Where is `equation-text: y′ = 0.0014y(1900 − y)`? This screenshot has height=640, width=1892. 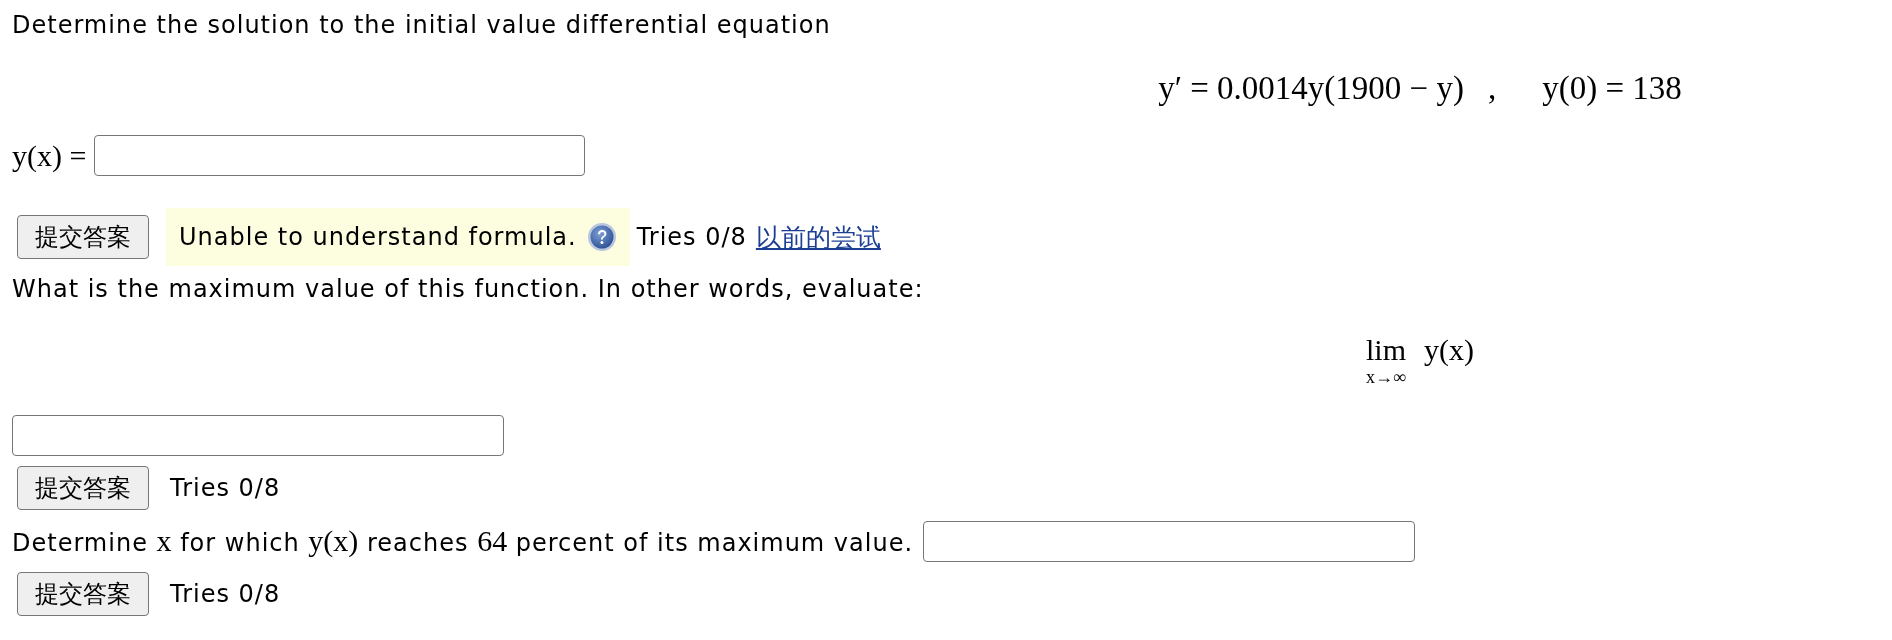
equation-text: y′ = 0.0014y(1900 − y) is located at coordinates (1311, 88).